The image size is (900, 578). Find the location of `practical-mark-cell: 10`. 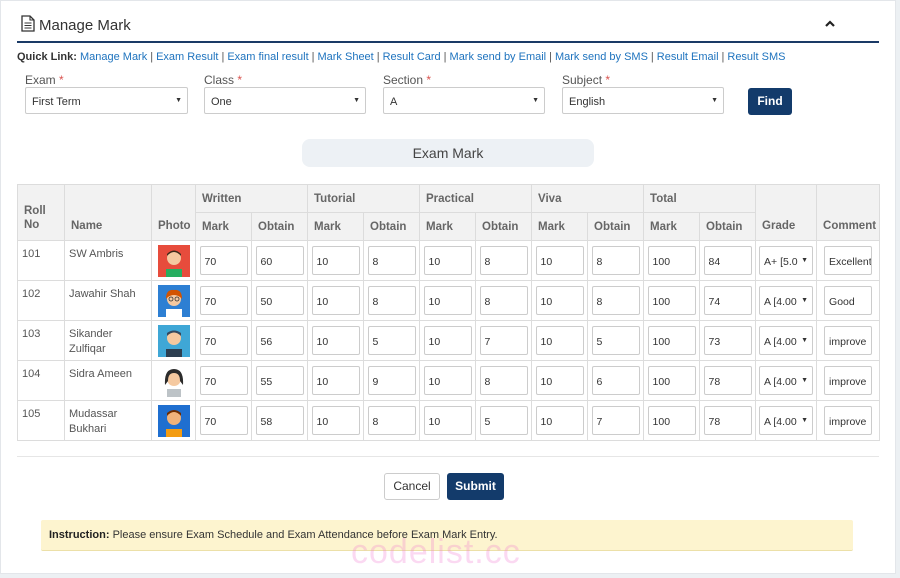

practical-mark-cell: 10 is located at coordinates (447, 260).